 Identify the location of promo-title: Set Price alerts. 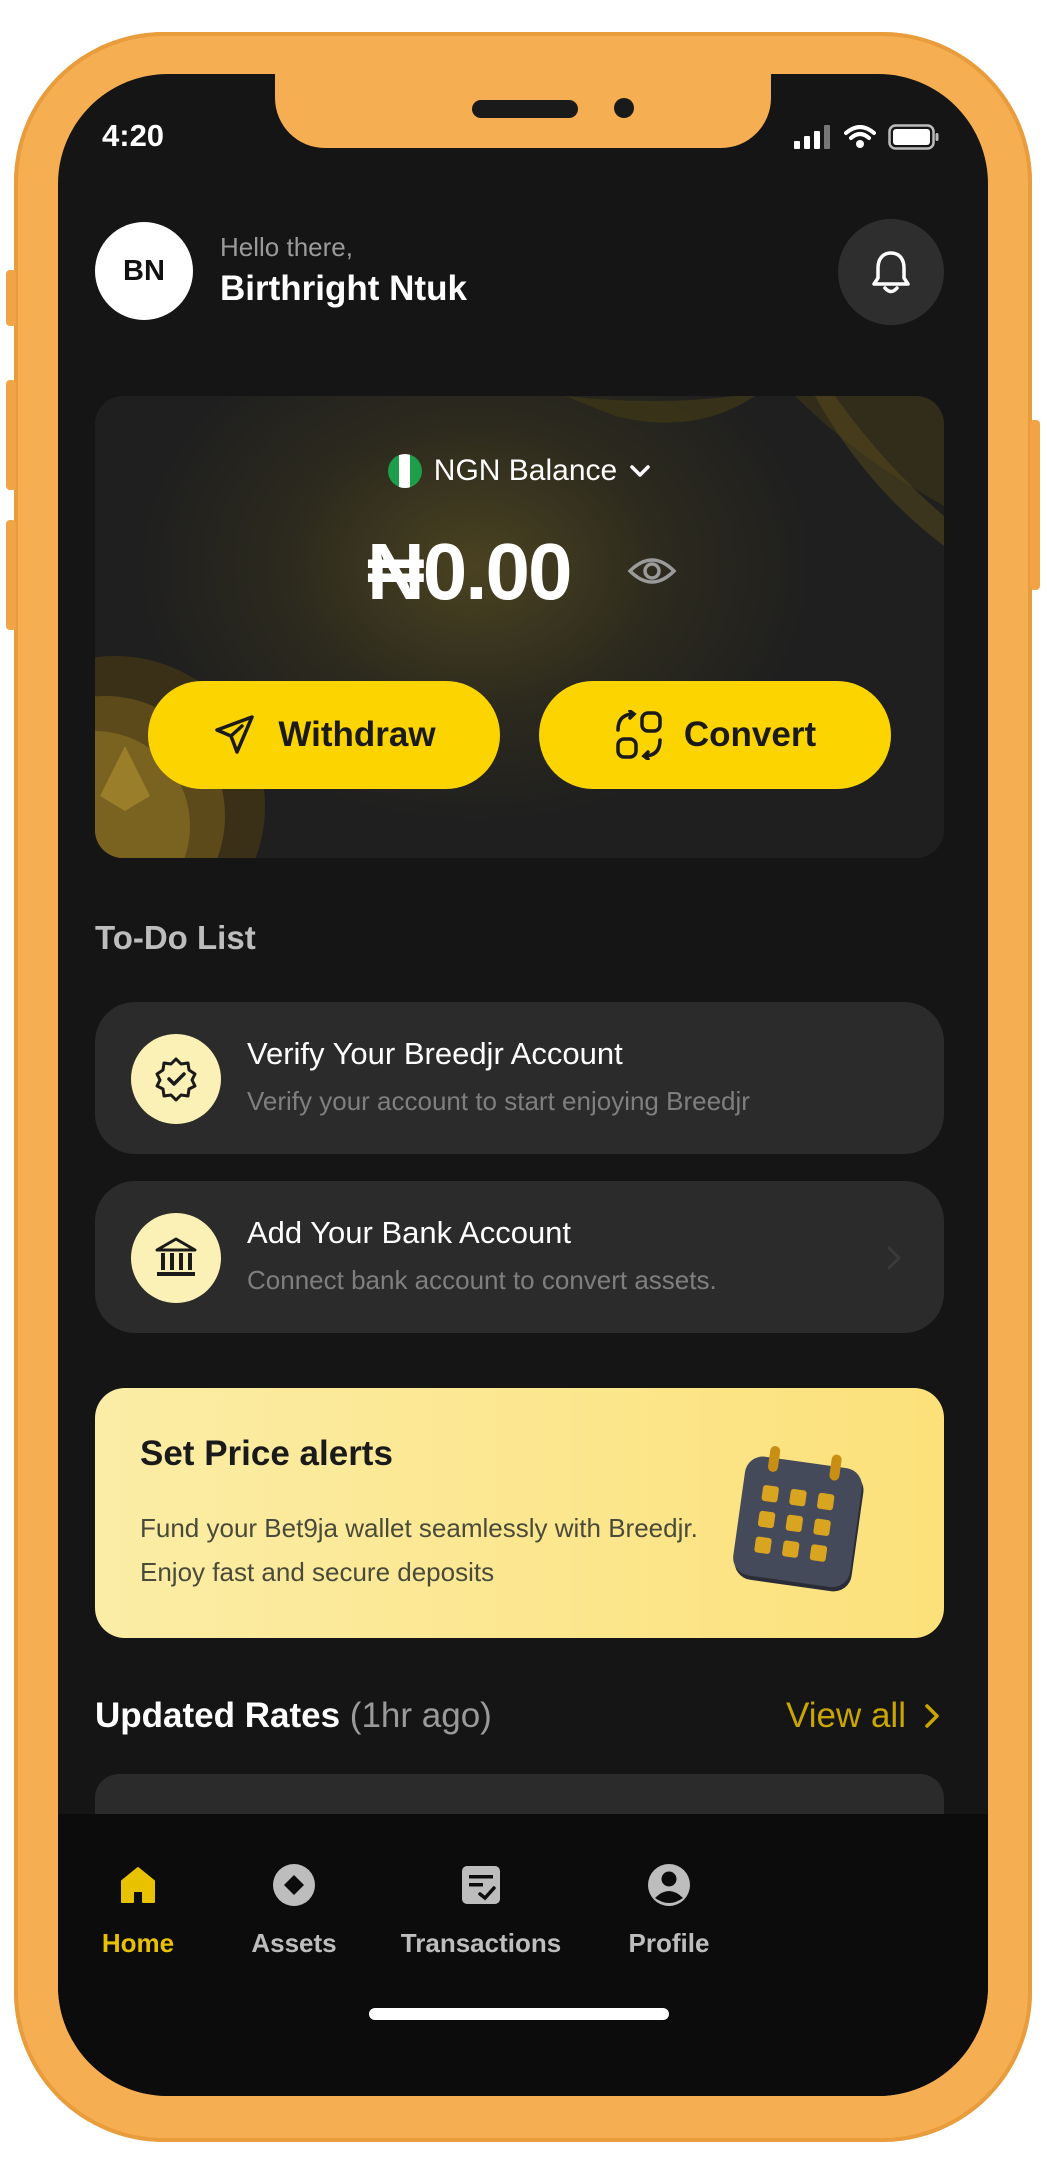
(266, 1453).